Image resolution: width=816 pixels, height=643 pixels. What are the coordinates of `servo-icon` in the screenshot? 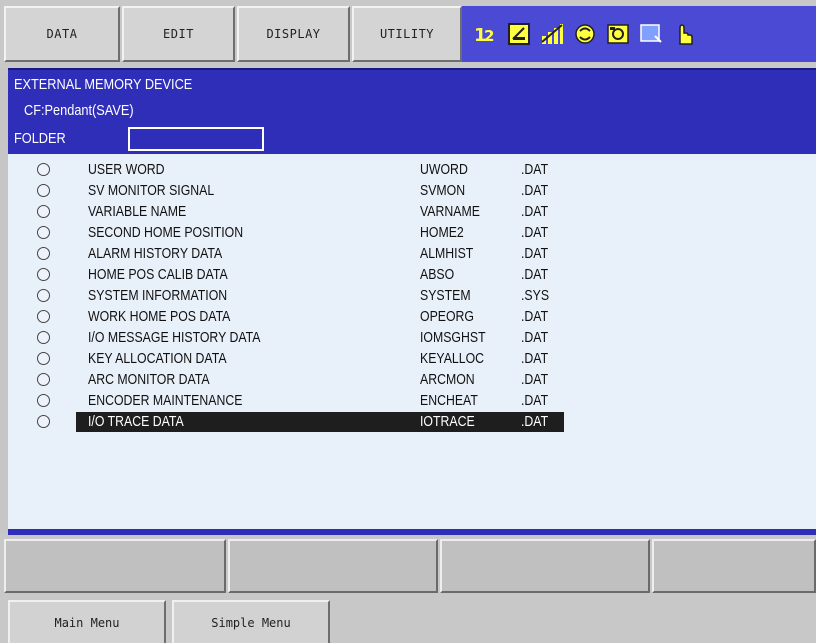 It's located at (618, 34).